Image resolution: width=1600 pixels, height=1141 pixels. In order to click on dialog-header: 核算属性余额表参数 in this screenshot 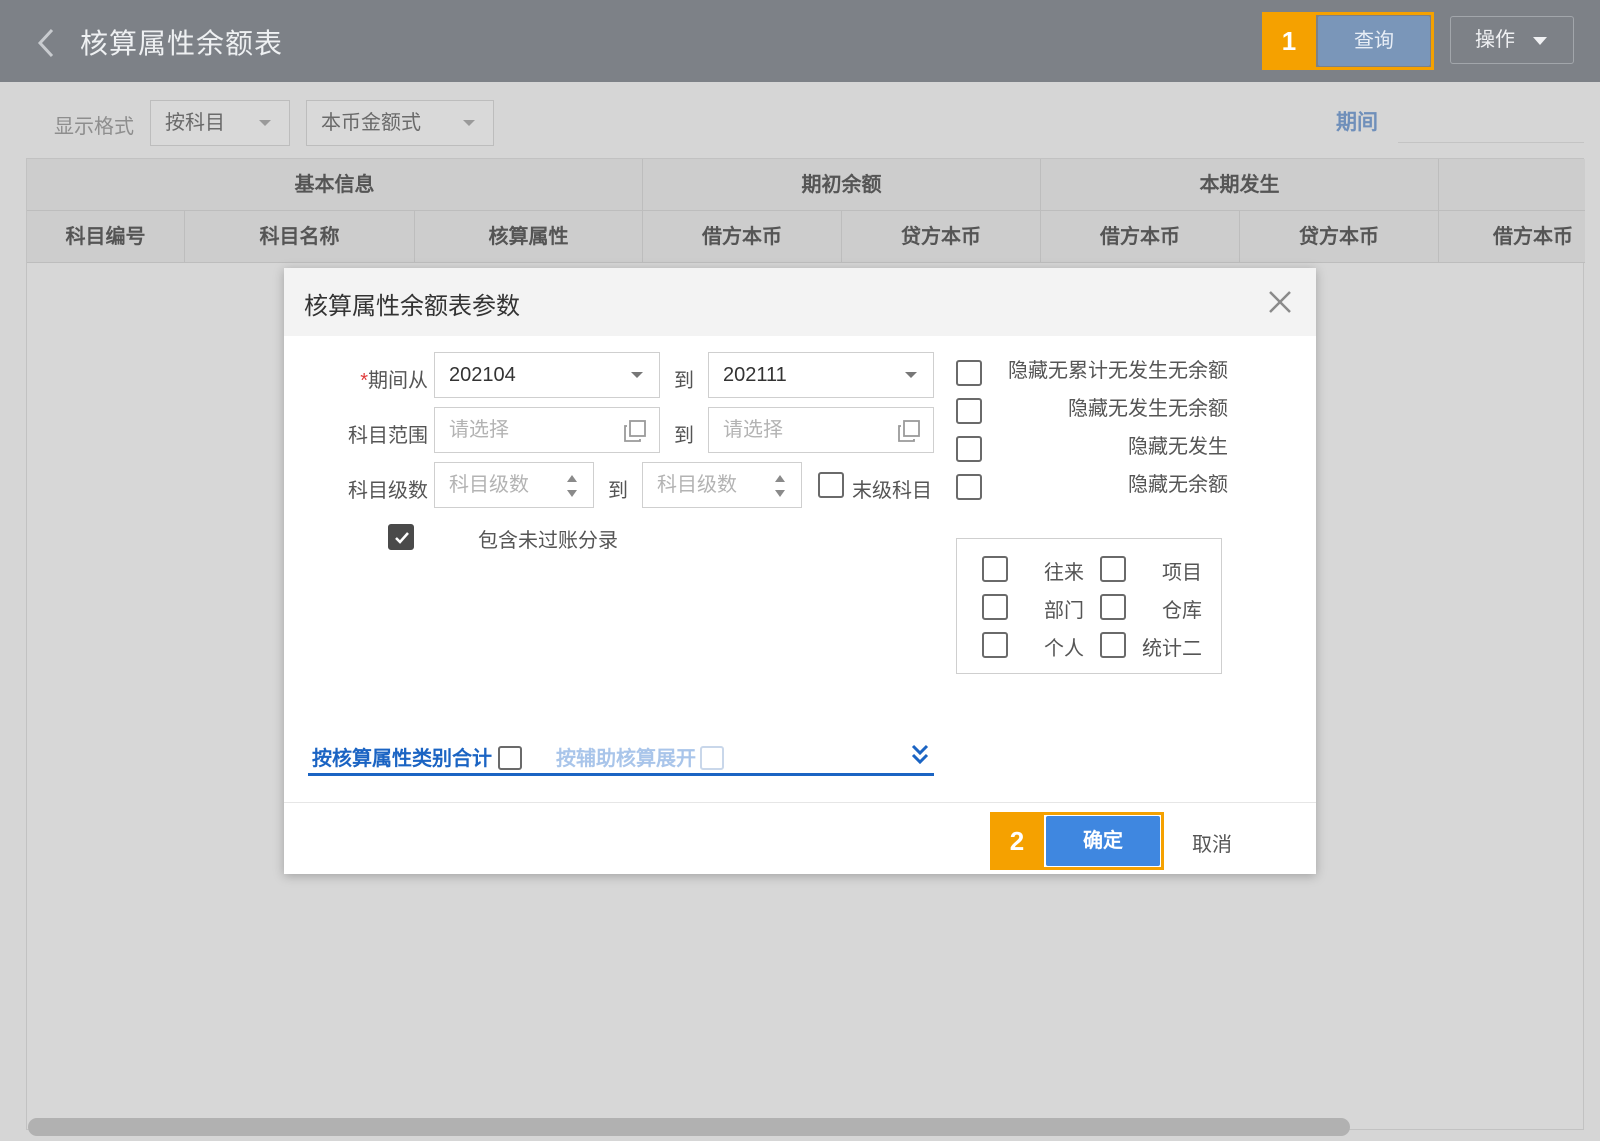, I will do `click(800, 302)`.